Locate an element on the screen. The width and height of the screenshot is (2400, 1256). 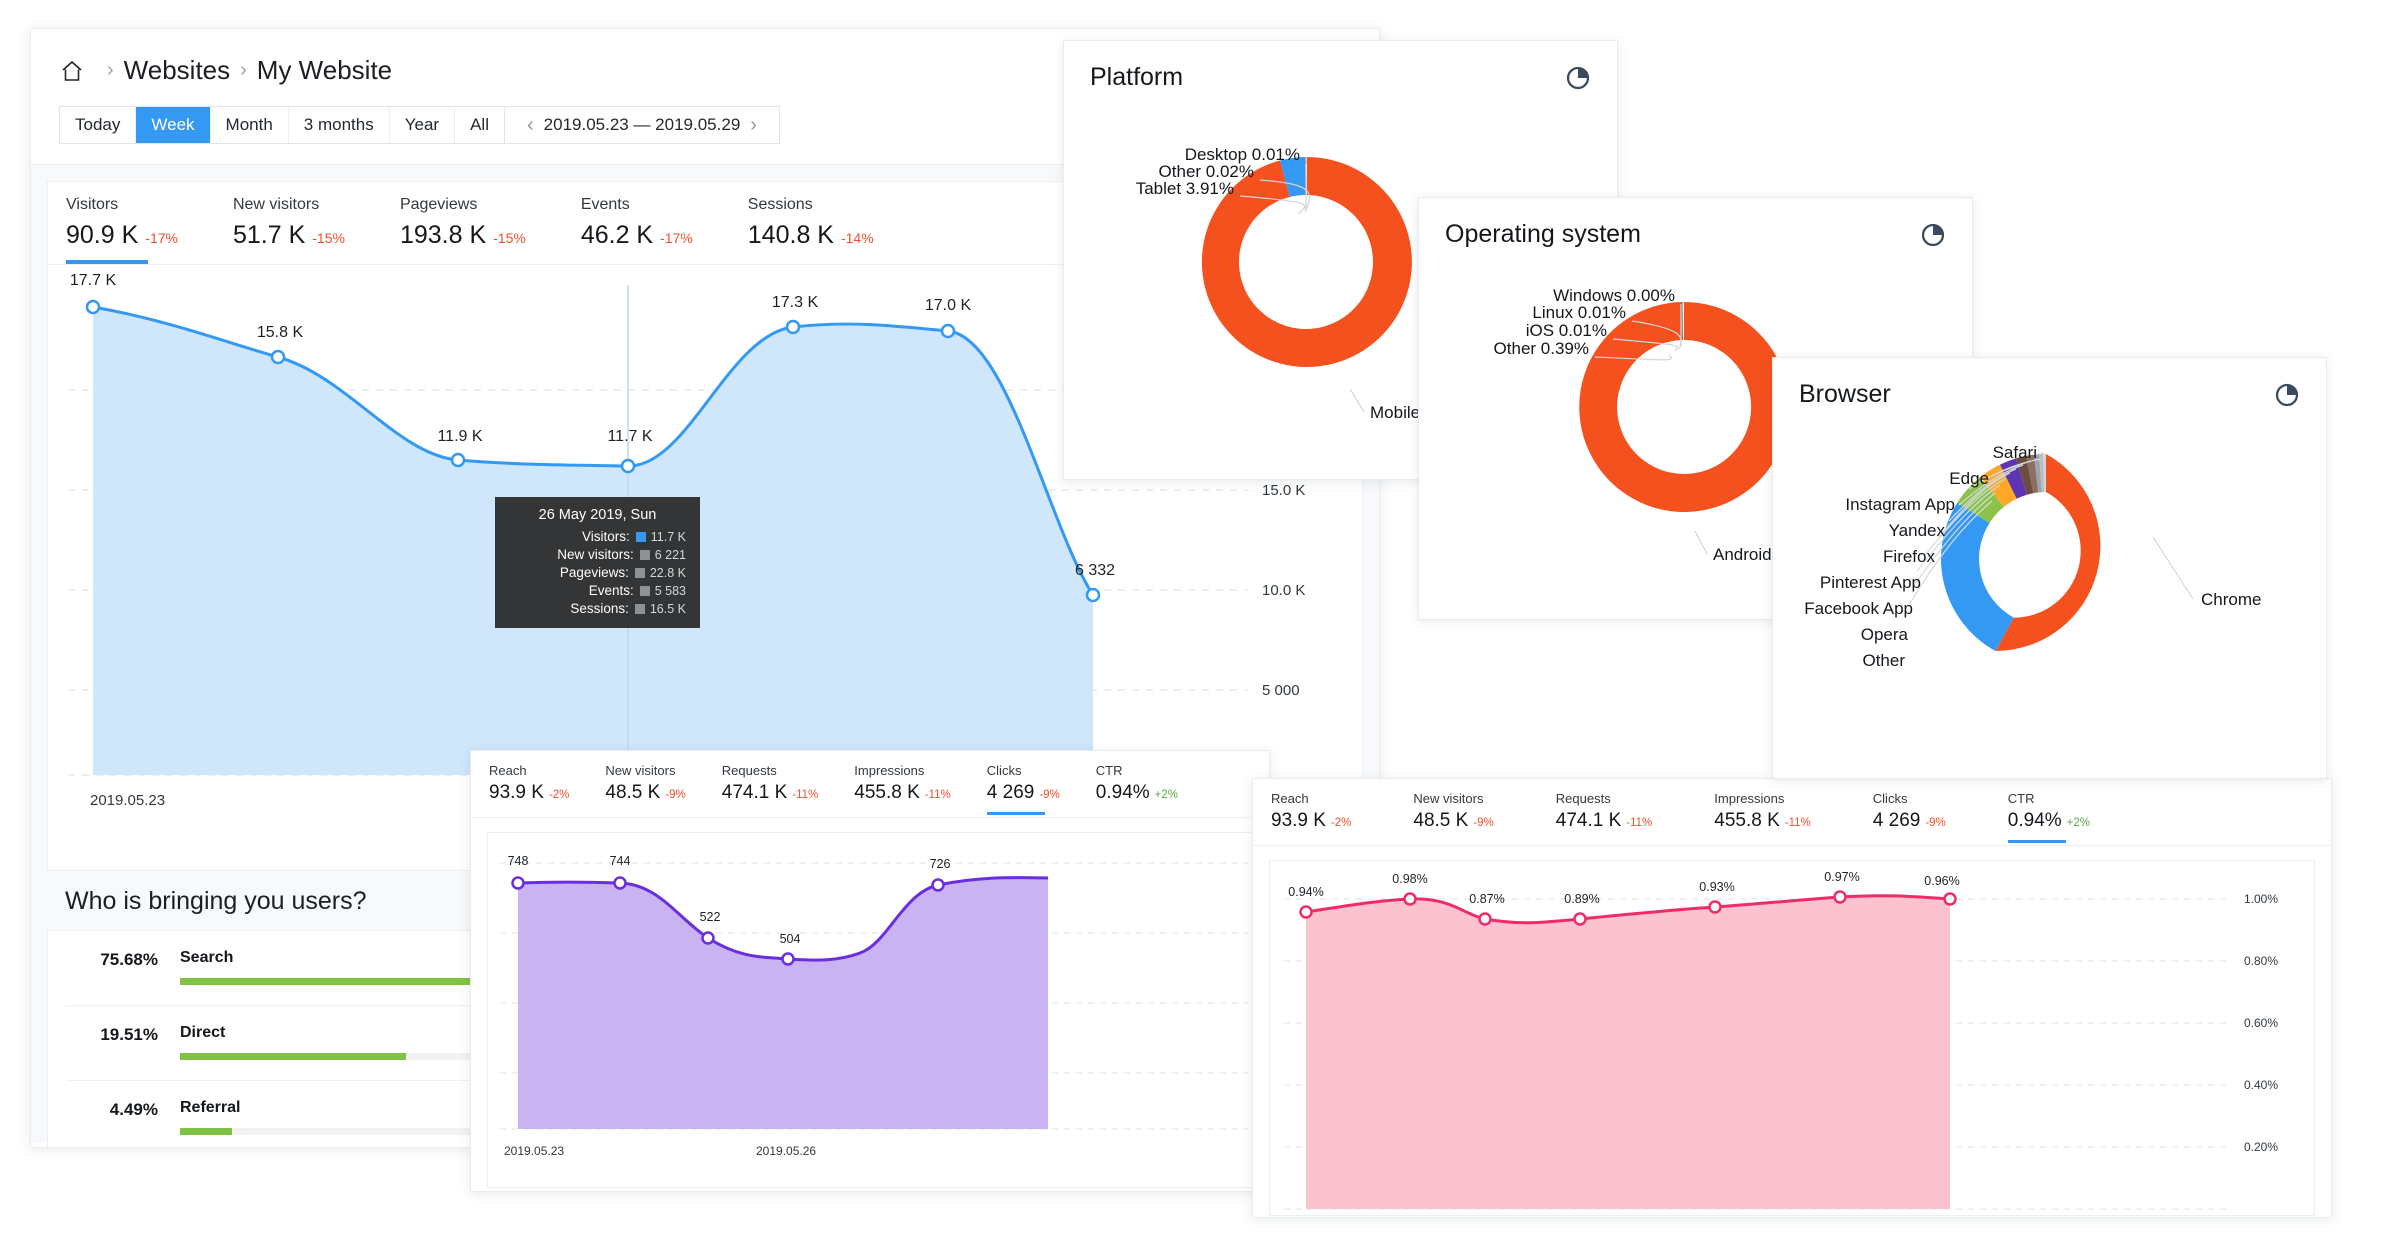
period-button-month: Month is located at coordinates (250, 125).